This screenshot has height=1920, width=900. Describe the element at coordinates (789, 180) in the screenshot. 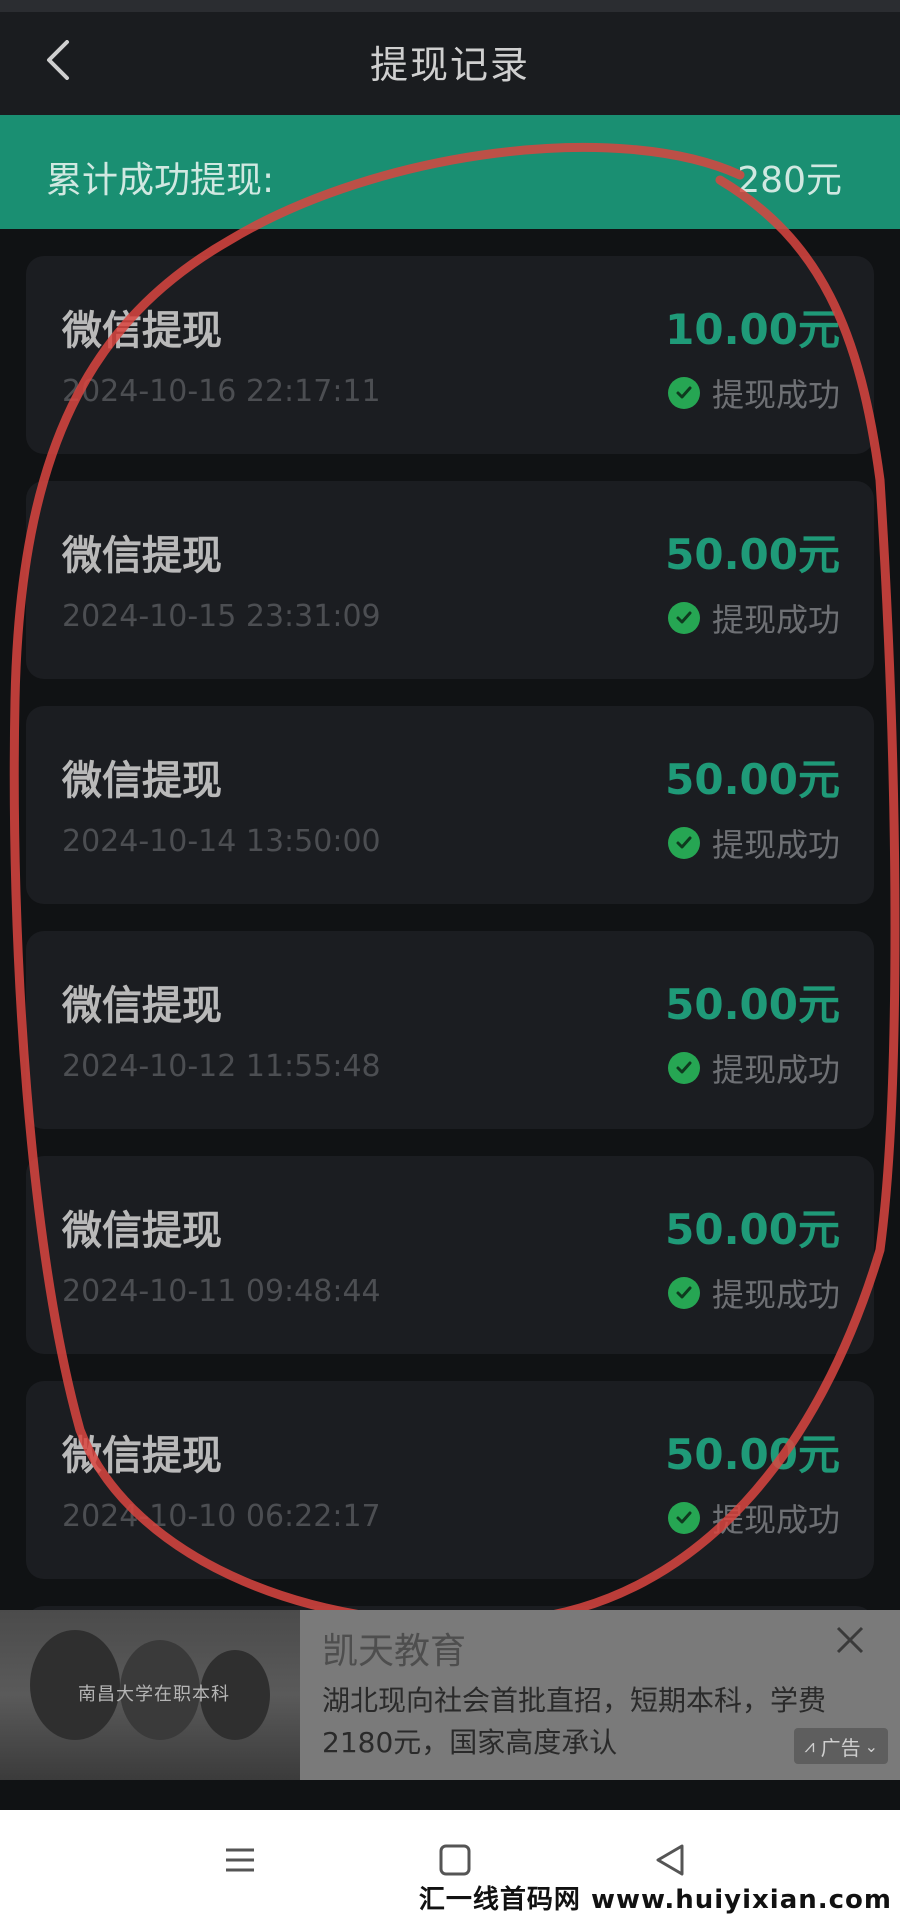

I see `summary-value: 280元` at that location.